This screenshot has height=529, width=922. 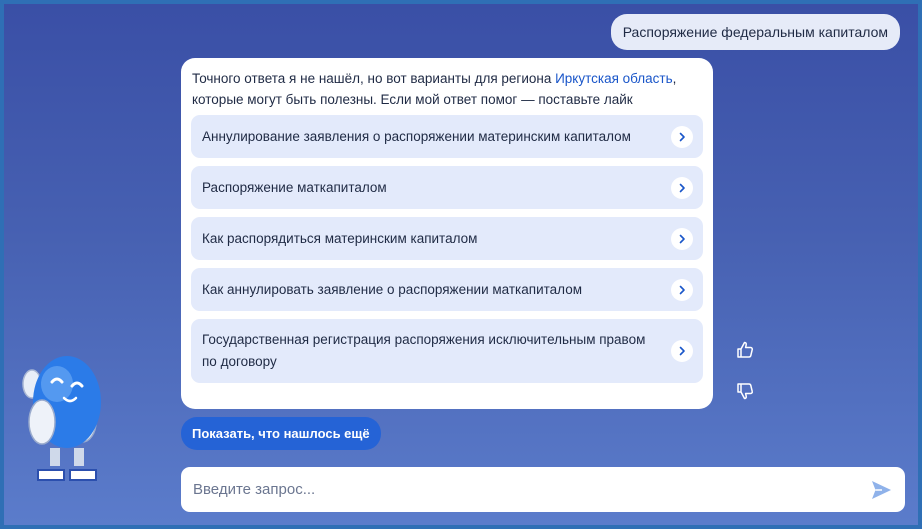 What do you see at coordinates (745, 393) in the screenshot?
I see `thumbs-down-icon` at bounding box center [745, 393].